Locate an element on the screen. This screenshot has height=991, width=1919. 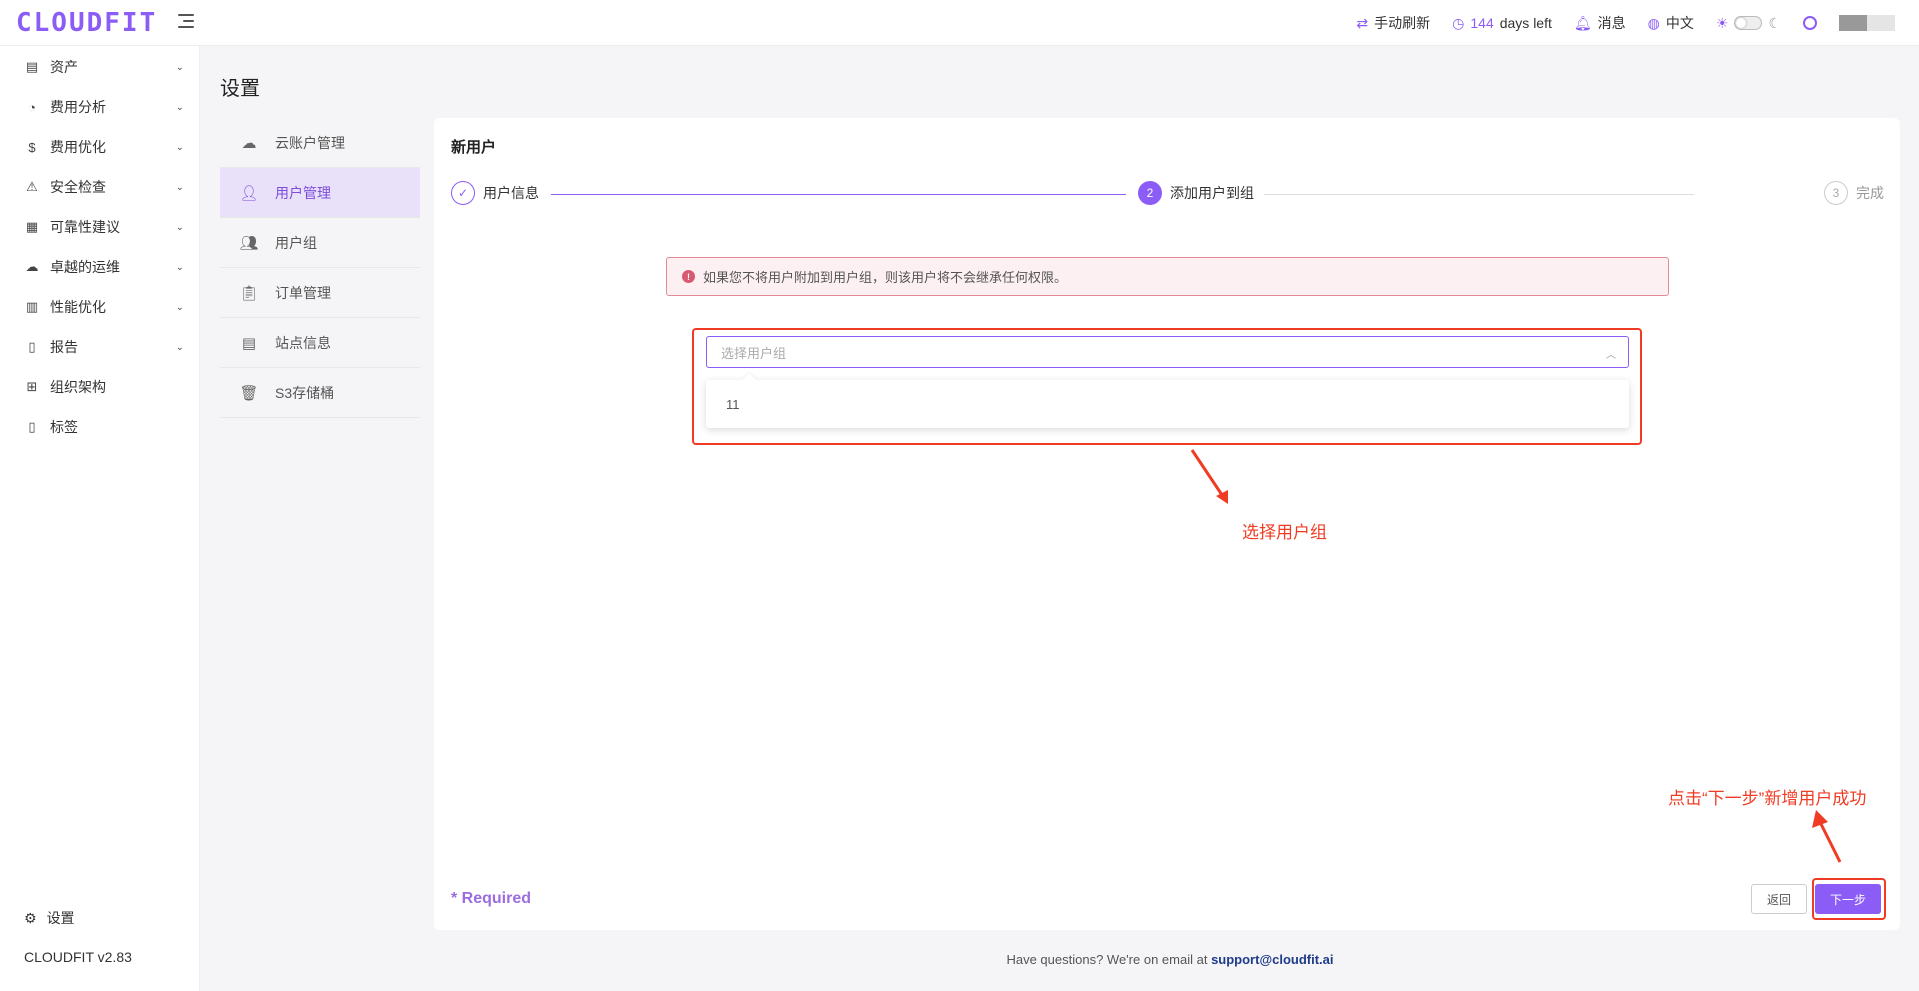
dollar-icon: $ is located at coordinates (32, 147).